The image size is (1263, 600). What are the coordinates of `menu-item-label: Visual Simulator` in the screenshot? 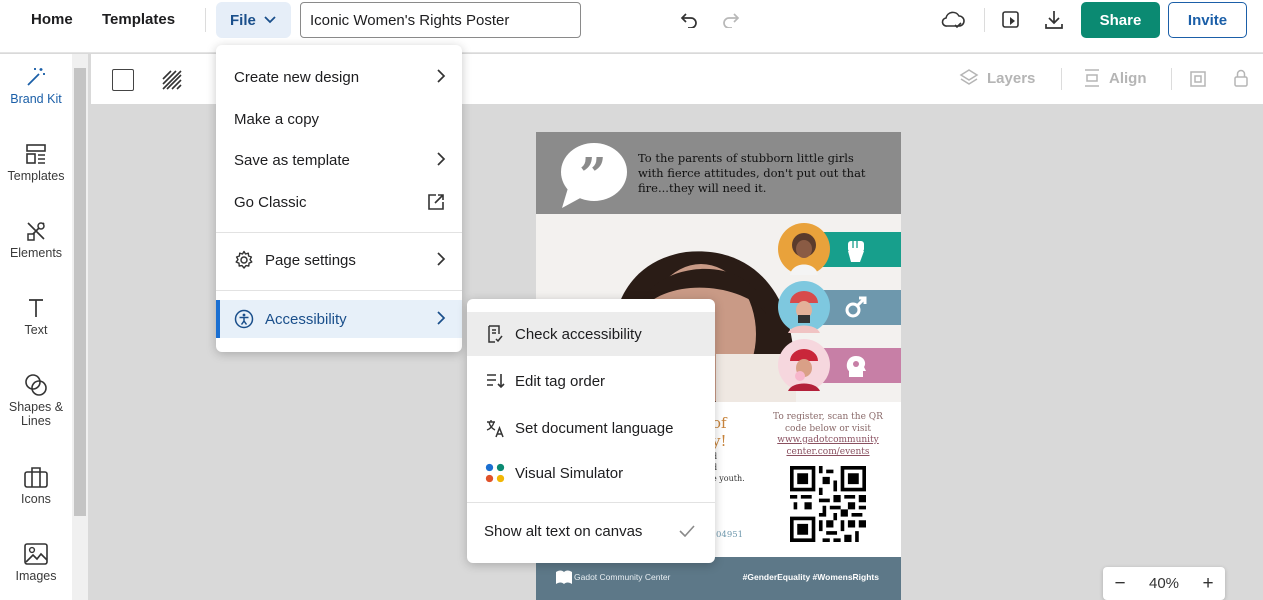 It's located at (569, 473).